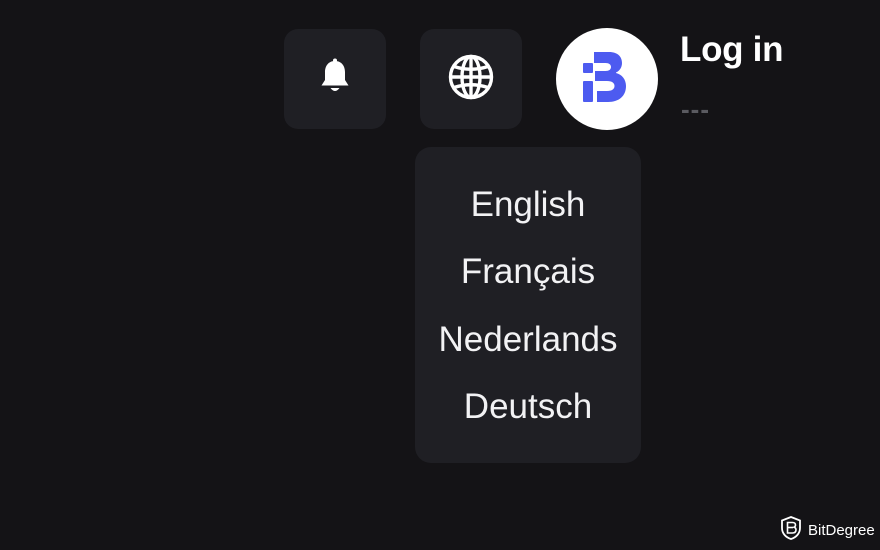 Image resolution: width=880 pixels, height=550 pixels. What do you see at coordinates (731, 50) in the screenshot?
I see `login-link: Log in` at bounding box center [731, 50].